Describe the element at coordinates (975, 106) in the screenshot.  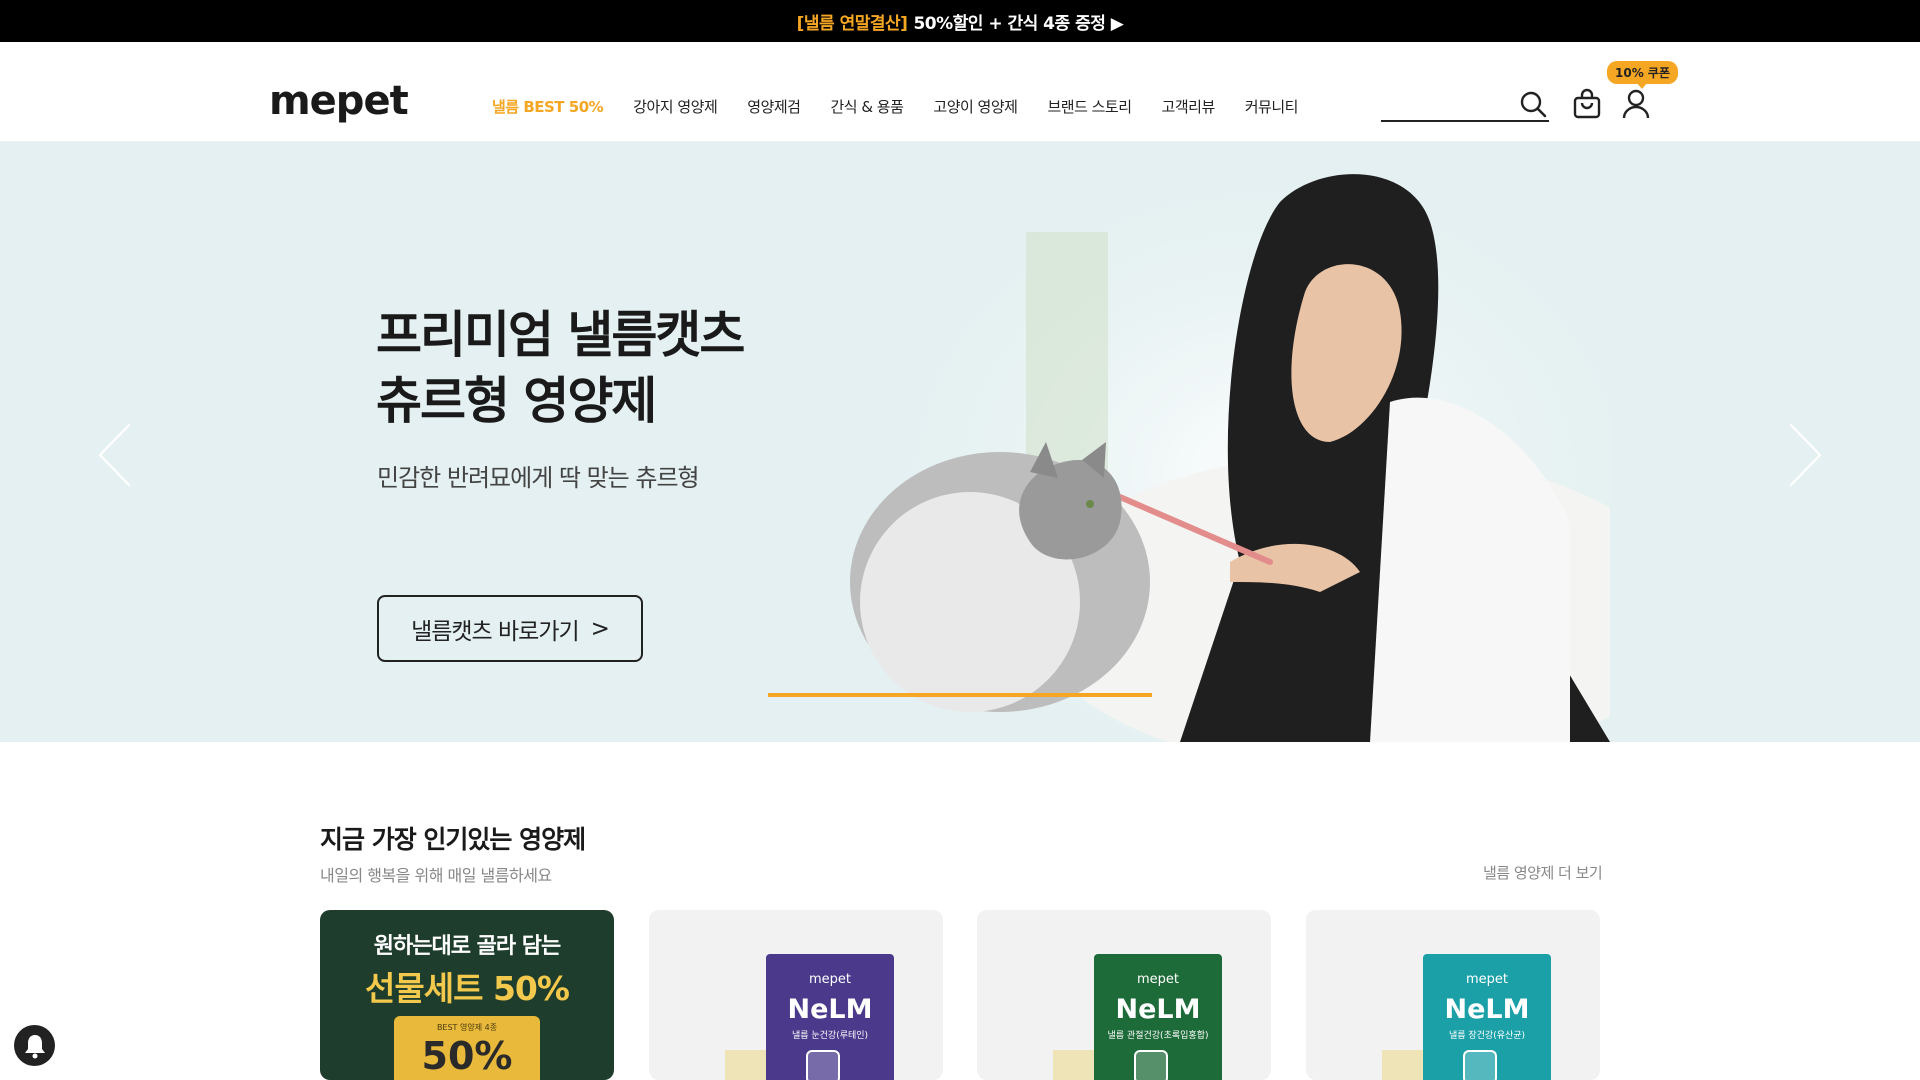
I see `nav-cat-supplements: 고양이 영양제` at that location.